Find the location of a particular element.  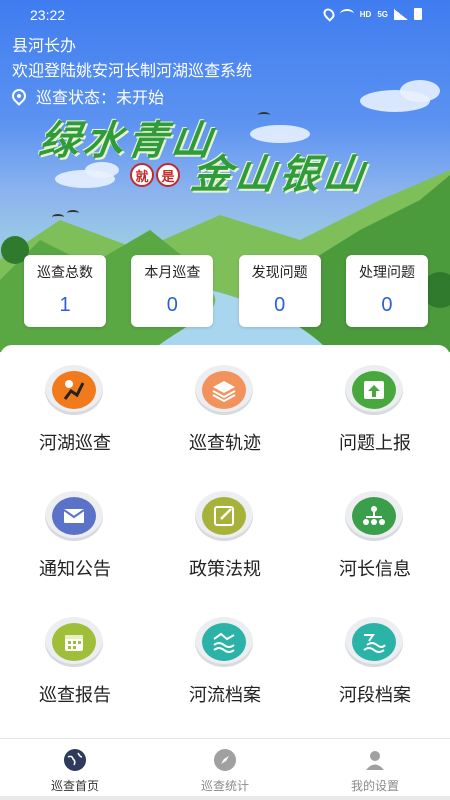

stat-value: 1 is located at coordinates (65, 305).